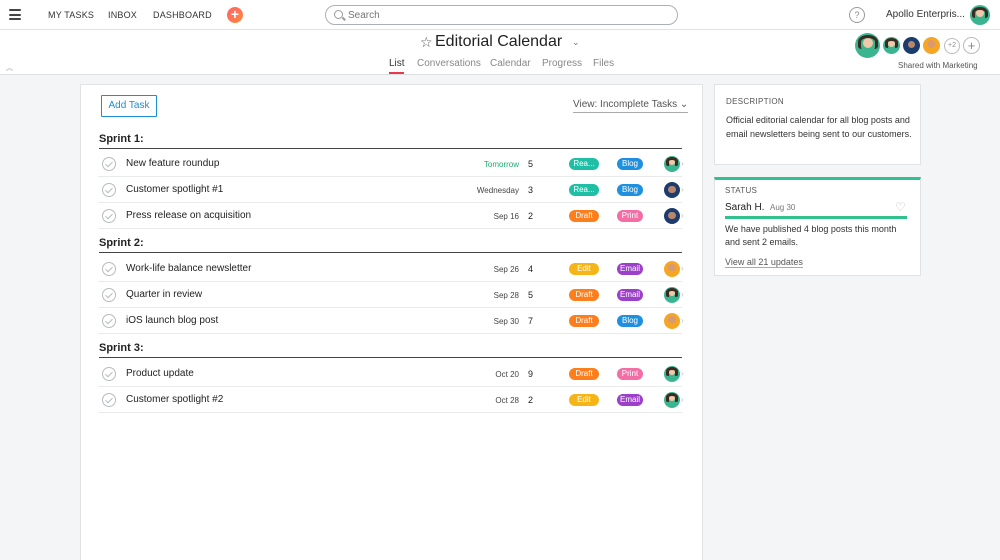 This screenshot has height=560, width=1000. What do you see at coordinates (390, 141) in the screenshot?
I see `section-header: Sprint 1:` at bounding box center [390, 141].